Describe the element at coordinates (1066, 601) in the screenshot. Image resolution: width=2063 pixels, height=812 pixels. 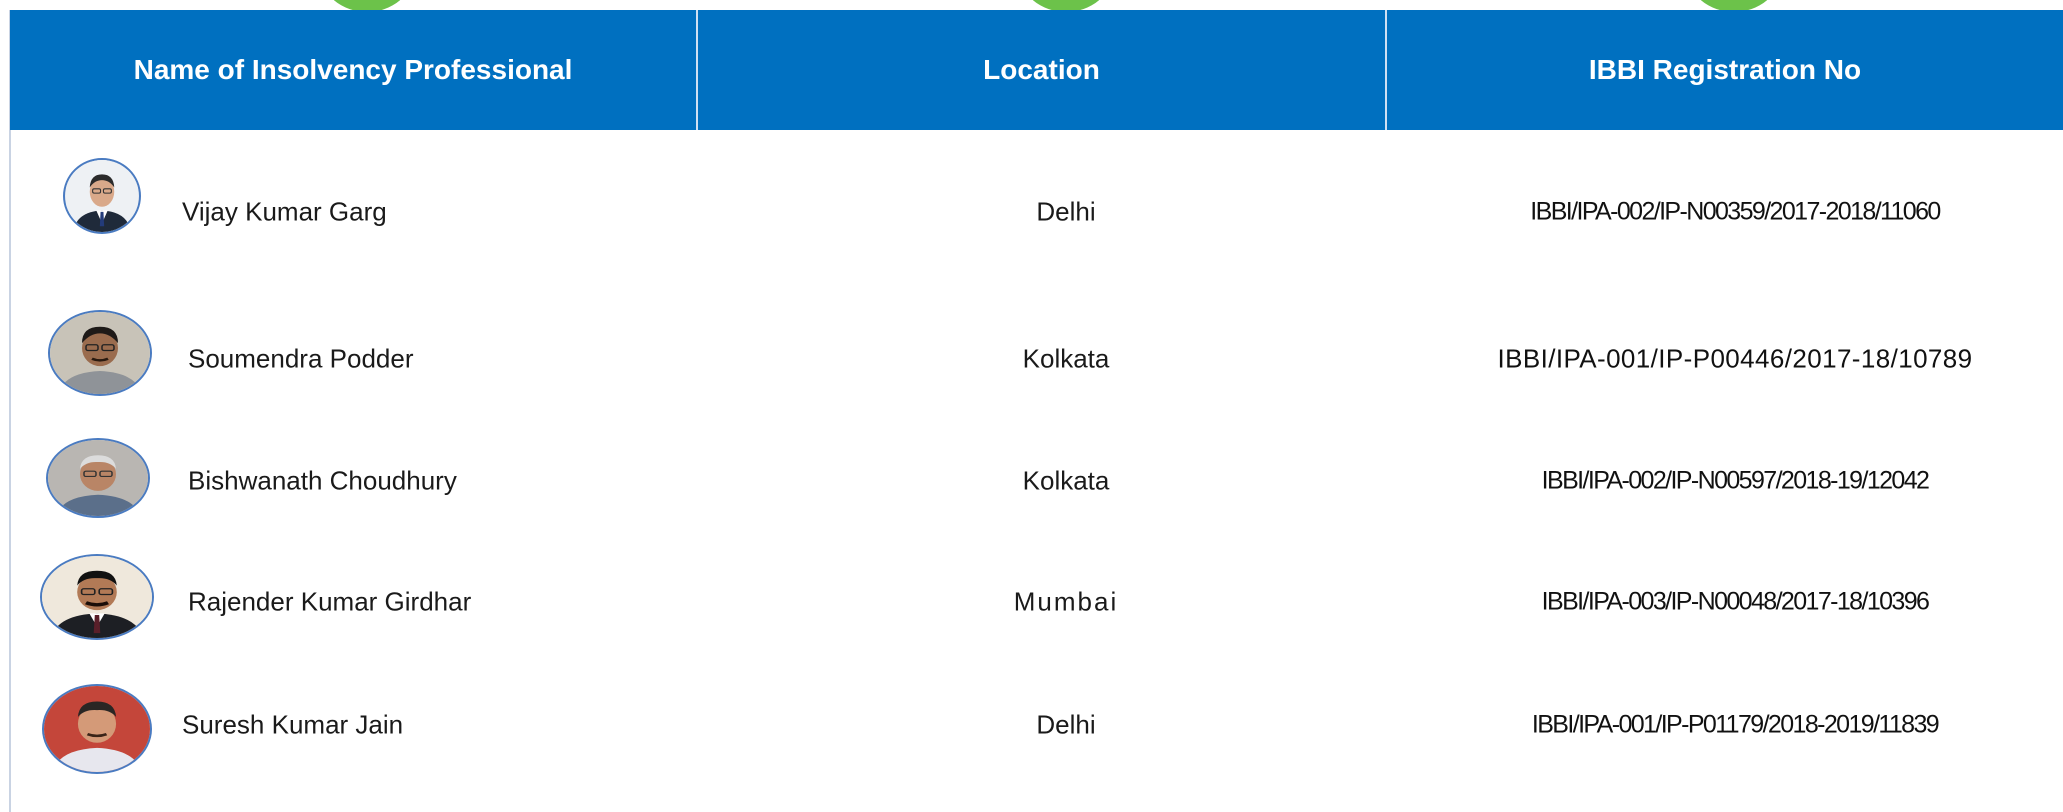
I see `location-text: Mumbai` at that location.